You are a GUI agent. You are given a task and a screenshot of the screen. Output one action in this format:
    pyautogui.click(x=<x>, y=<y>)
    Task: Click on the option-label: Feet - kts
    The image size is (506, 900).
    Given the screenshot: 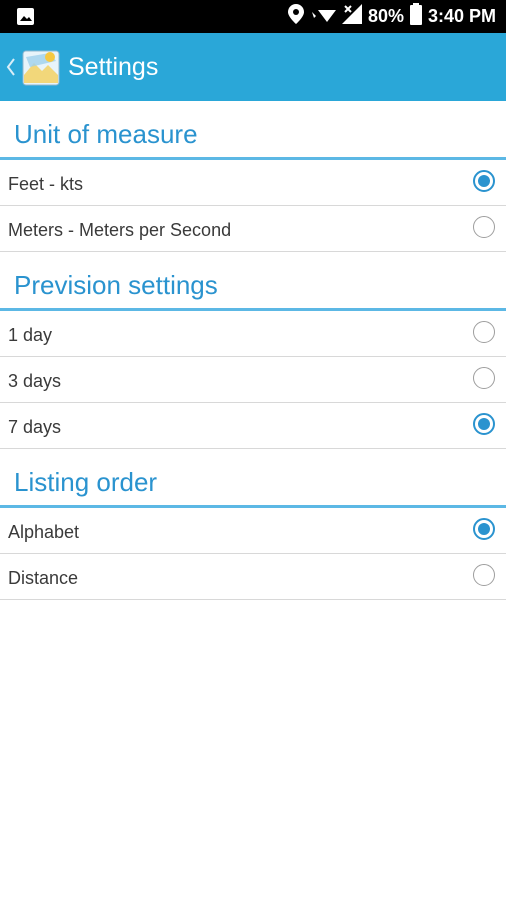 What is the action you would take?
    pyautogui.click(x=46, y=184)
    